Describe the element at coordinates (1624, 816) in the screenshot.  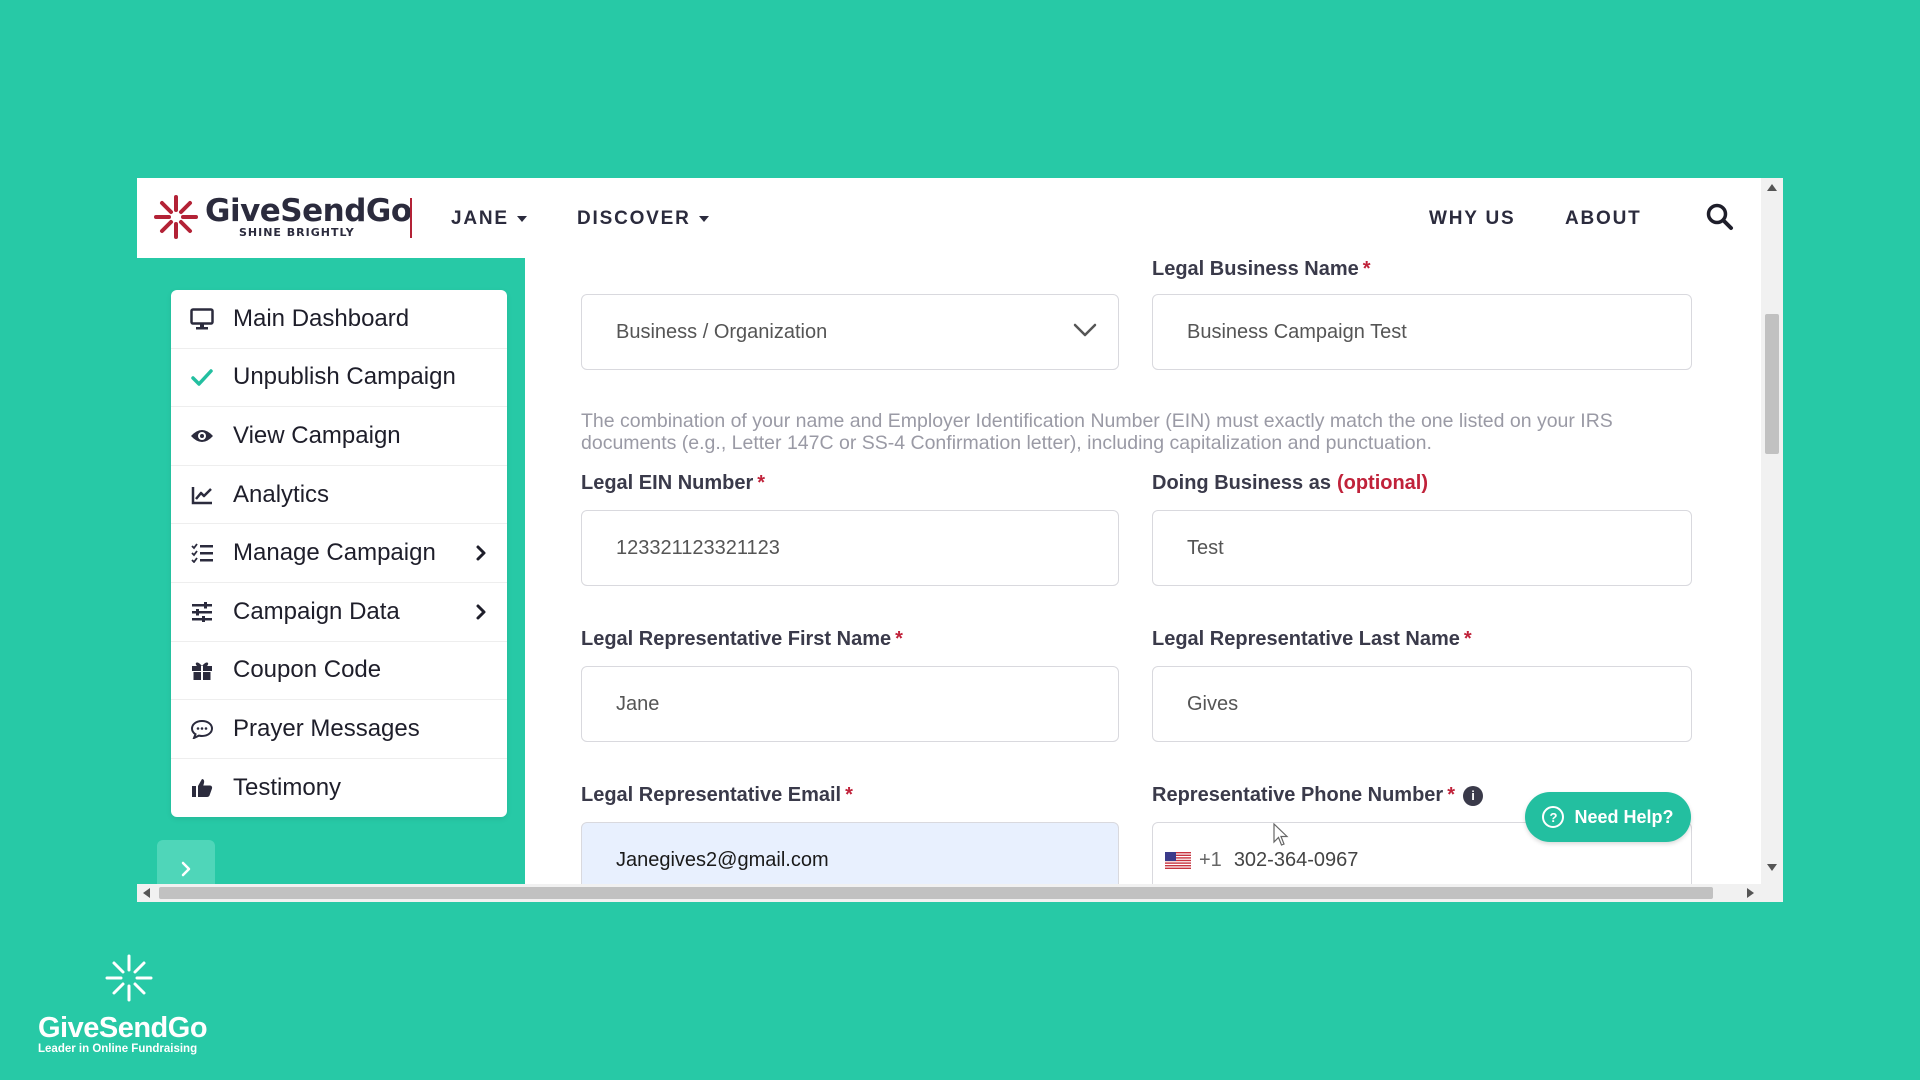
I see `need-help-label: Need Help?` at that location.